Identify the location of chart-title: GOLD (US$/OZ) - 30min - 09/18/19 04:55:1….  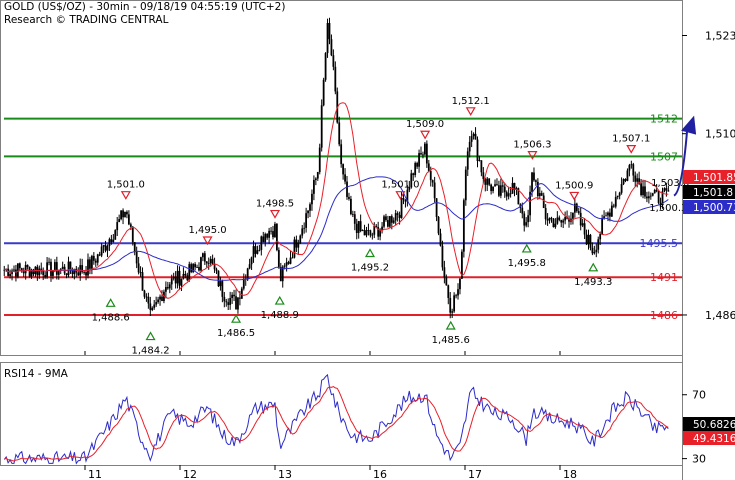
(145, 7).